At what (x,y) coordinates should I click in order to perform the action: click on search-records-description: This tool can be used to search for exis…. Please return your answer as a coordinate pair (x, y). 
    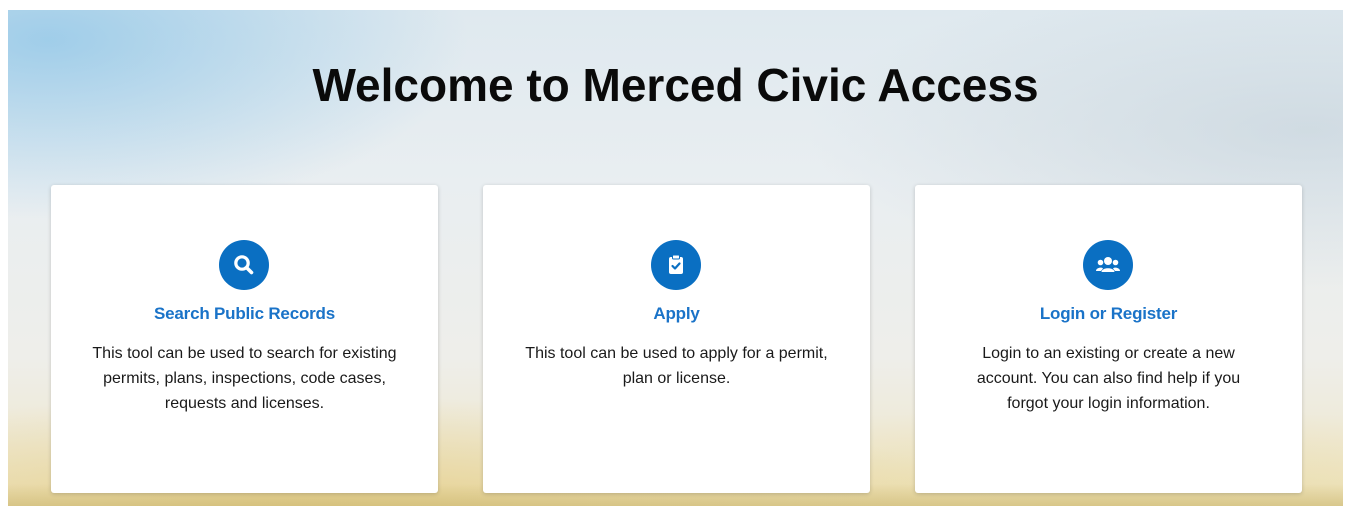
    Looking at the image, I should click on (244, 378).